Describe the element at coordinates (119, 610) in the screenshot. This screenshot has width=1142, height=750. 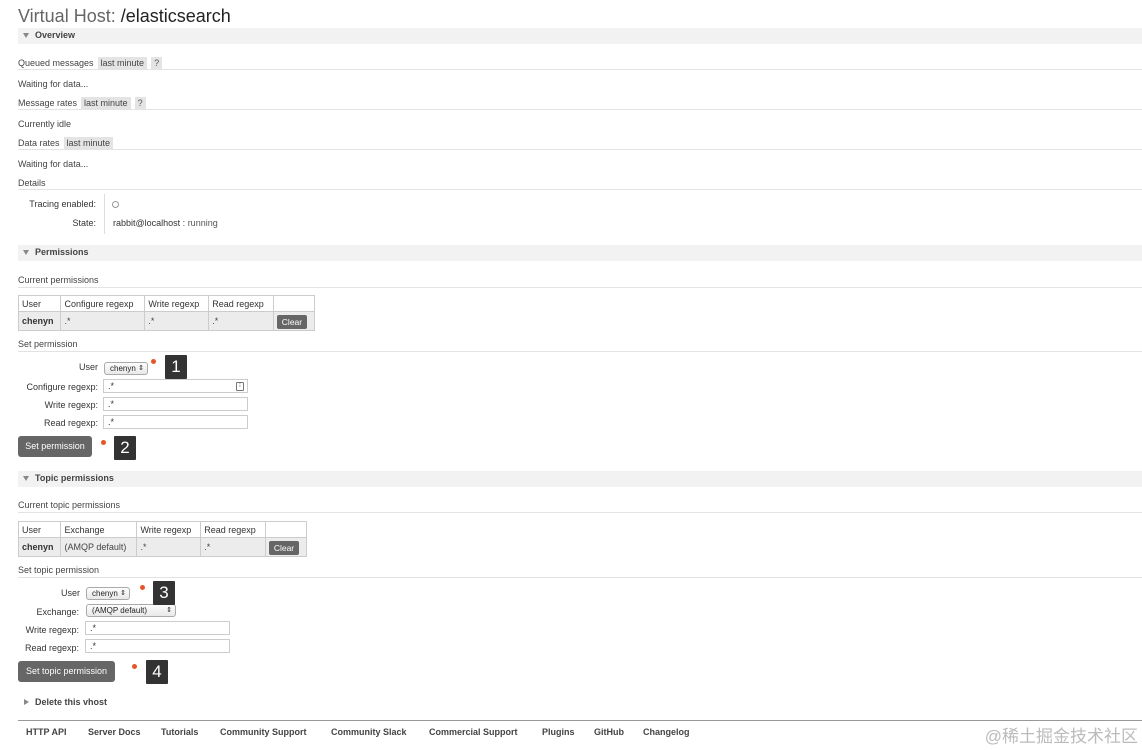
I see `topic-exchange-value: (AMQP default)` at that location.